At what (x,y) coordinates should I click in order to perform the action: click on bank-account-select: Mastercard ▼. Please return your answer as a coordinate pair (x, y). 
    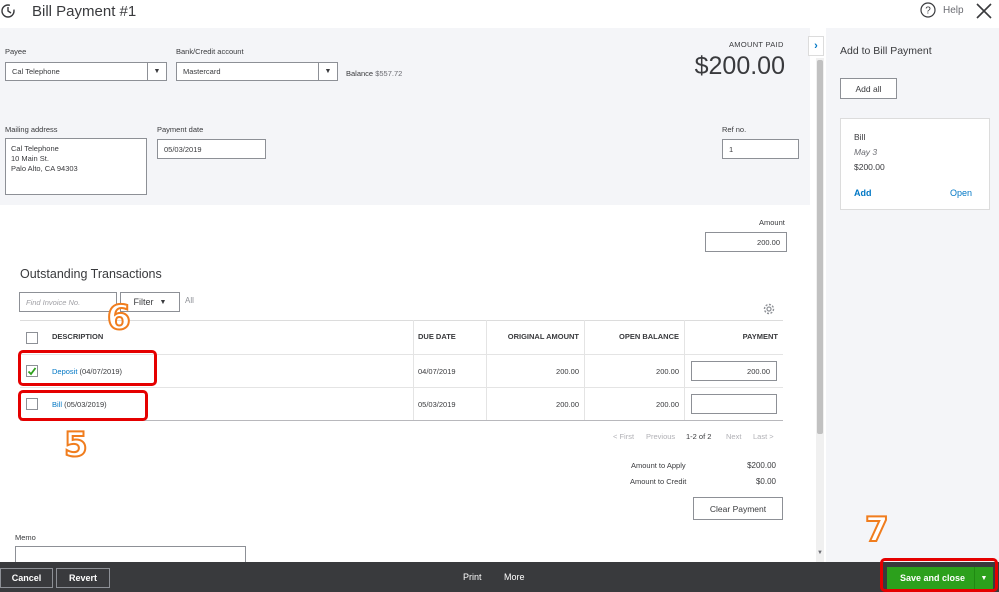
    Looking at the image, I should click on (257, 71).